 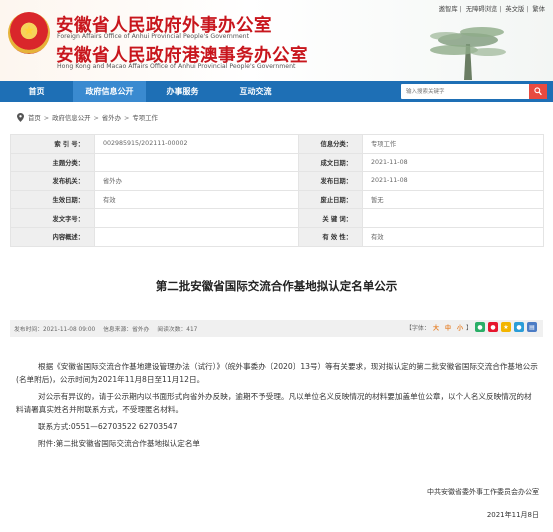 I want to click on breadcrumb-special-work: 专项工作, so click(x=145, y=117).